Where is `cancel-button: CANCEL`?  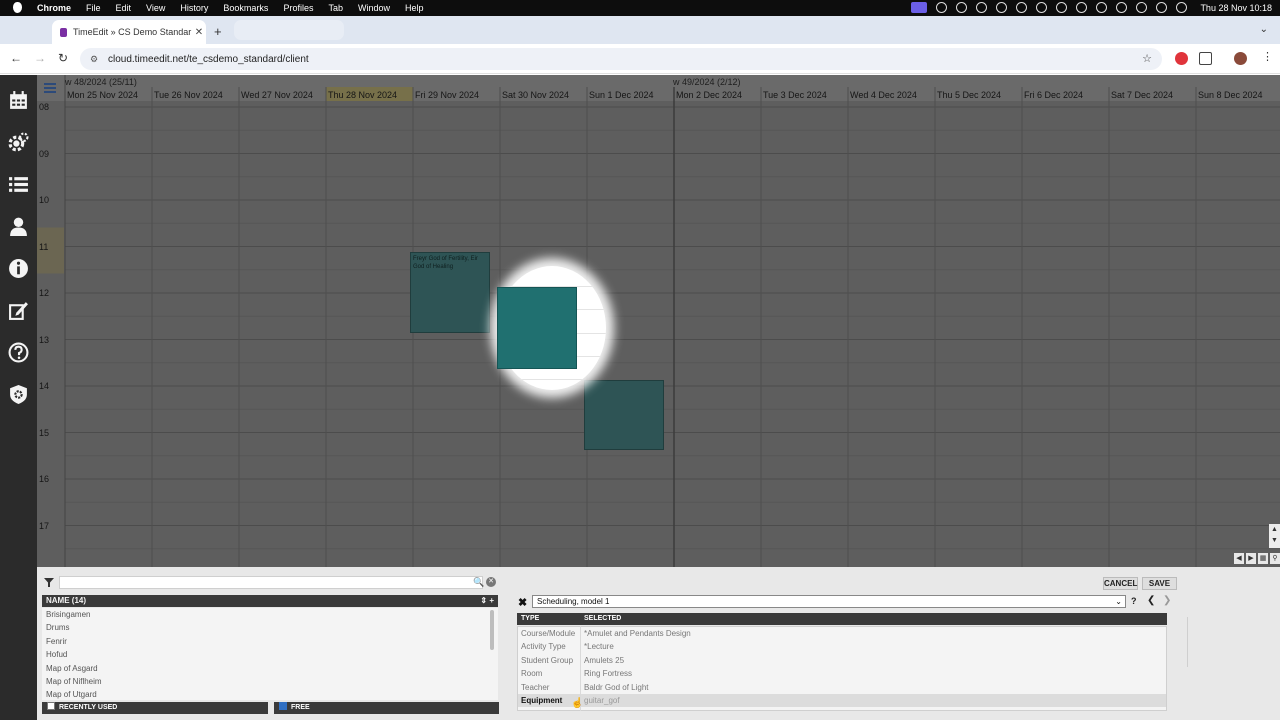 cancel-button: CANCEL is located at coordinates (1120, 583).